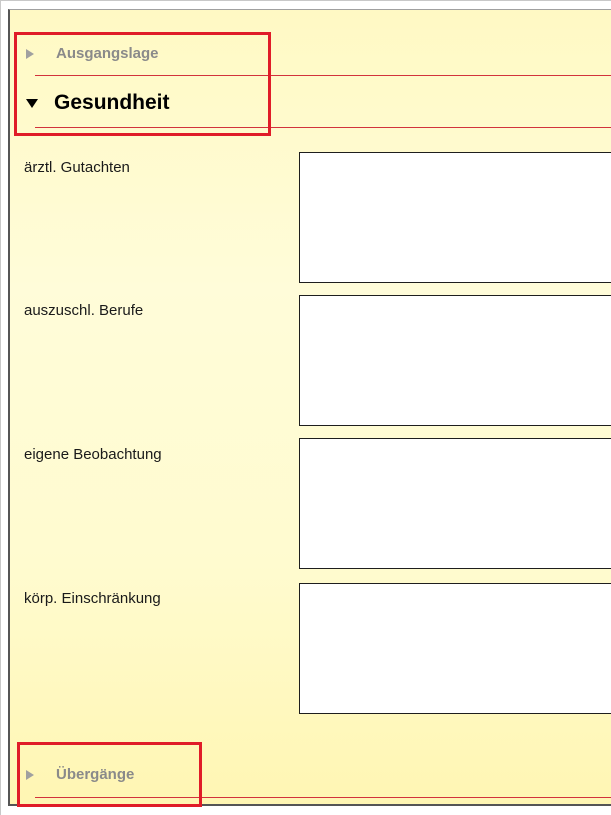  What do you see at coordinates (455, 217) in the screenshot?
I see `field-aerztl-gutachten-input` at bounding box center [455, 217].